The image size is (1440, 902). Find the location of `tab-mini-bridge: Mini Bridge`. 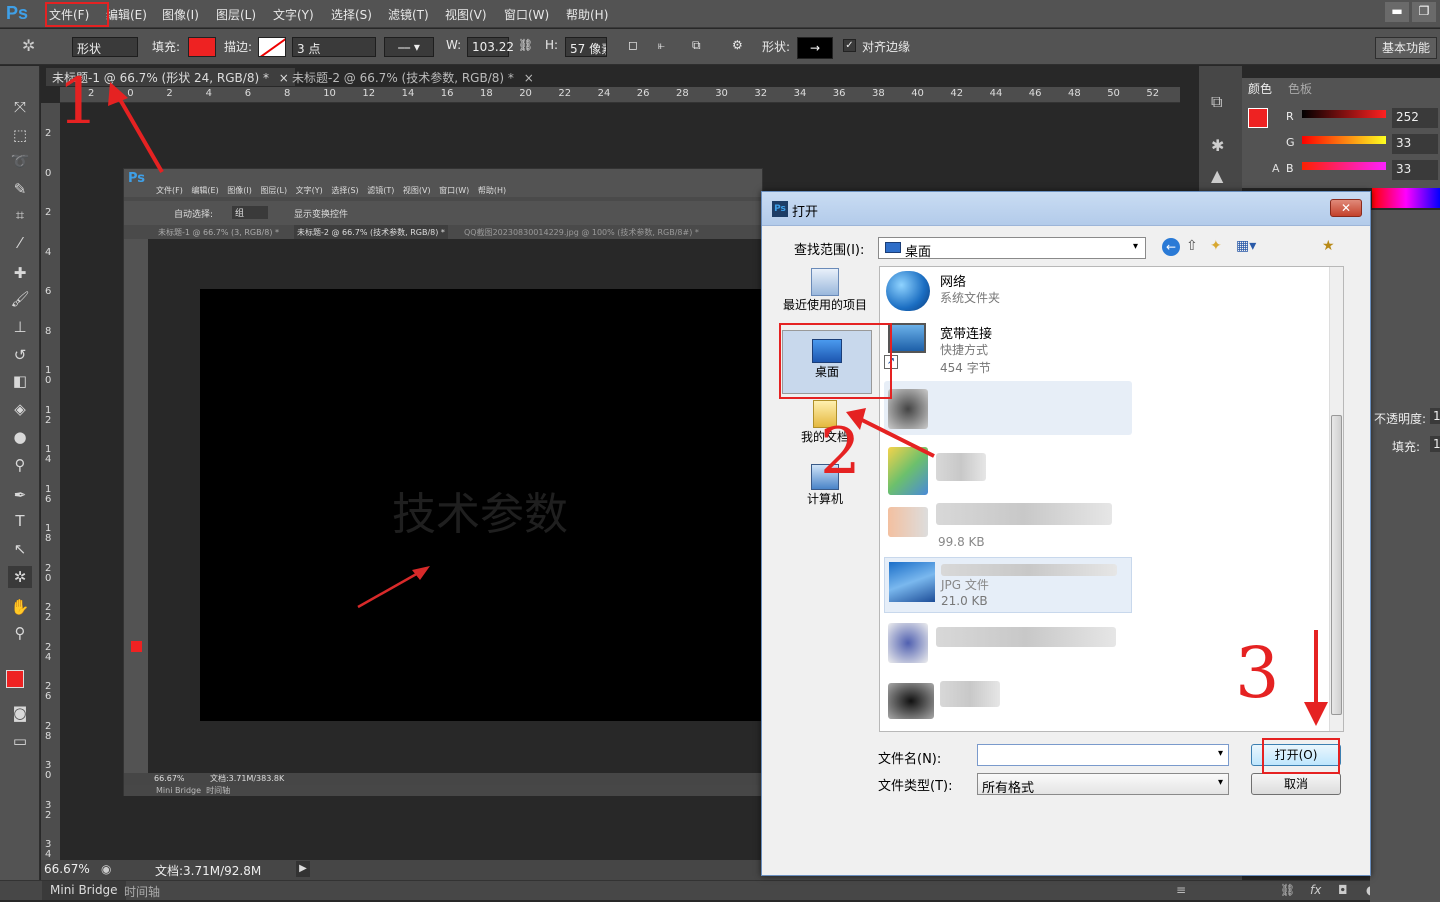

tab-mini-bridge: Mini Bridge is located at coordinates (84, 890).